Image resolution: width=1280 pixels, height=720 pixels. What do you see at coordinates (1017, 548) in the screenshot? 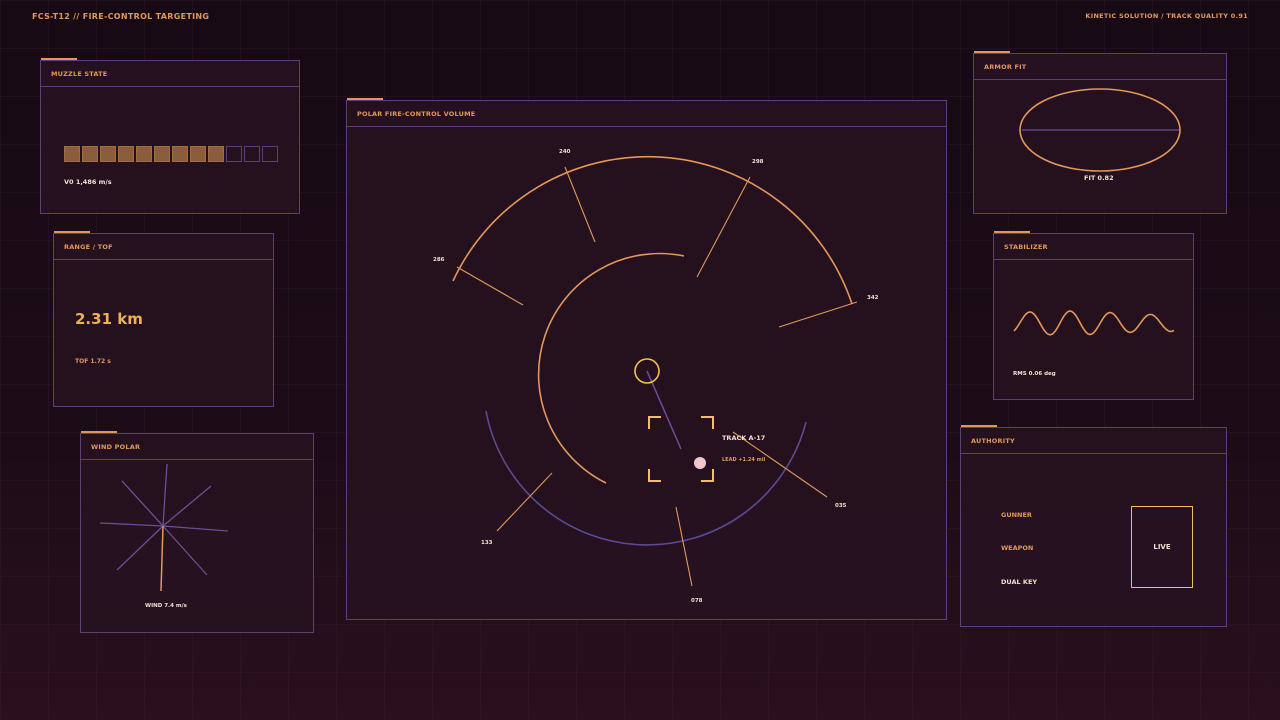
I see `authority-weapon: WEAPON` at bounding box center [1017, 548].